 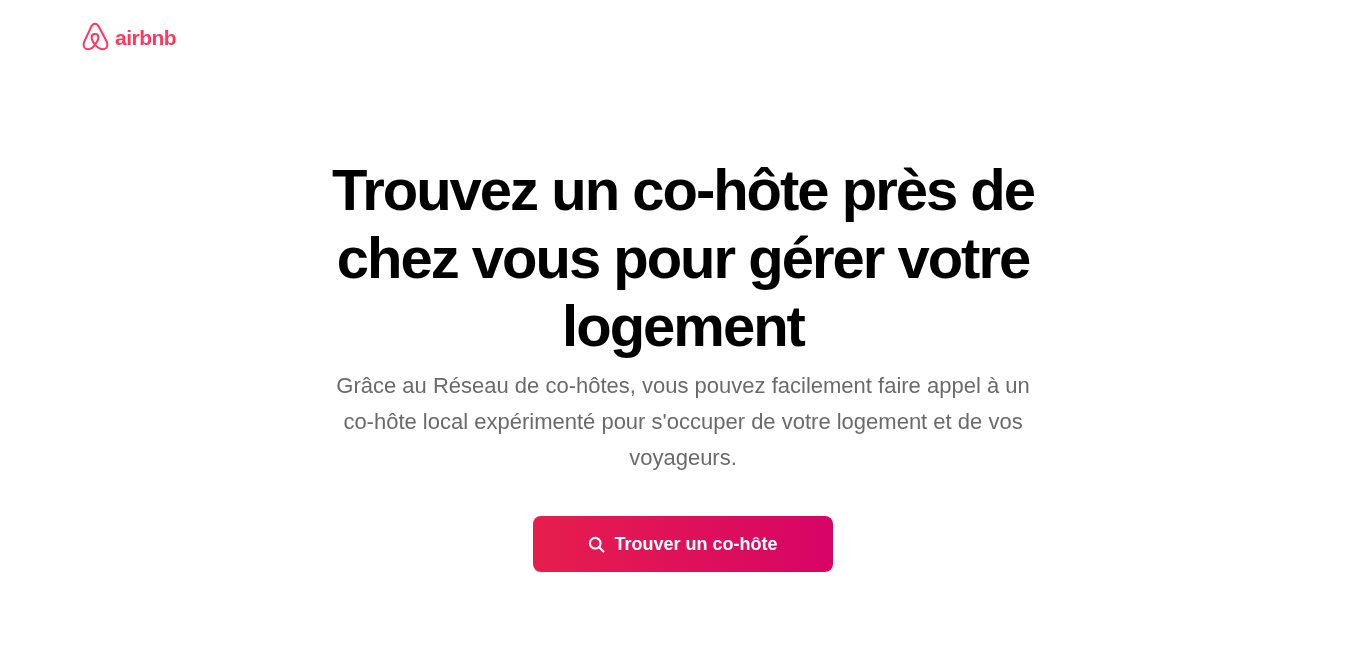 I want to click on intro-text: Grâce au Réseau de co-hôtes, vous pouvez facilement faire appel à un co-hôte local expérimenté pour s'occuper de votre logement et de vos voyageurs., so click(x=683, y=422).